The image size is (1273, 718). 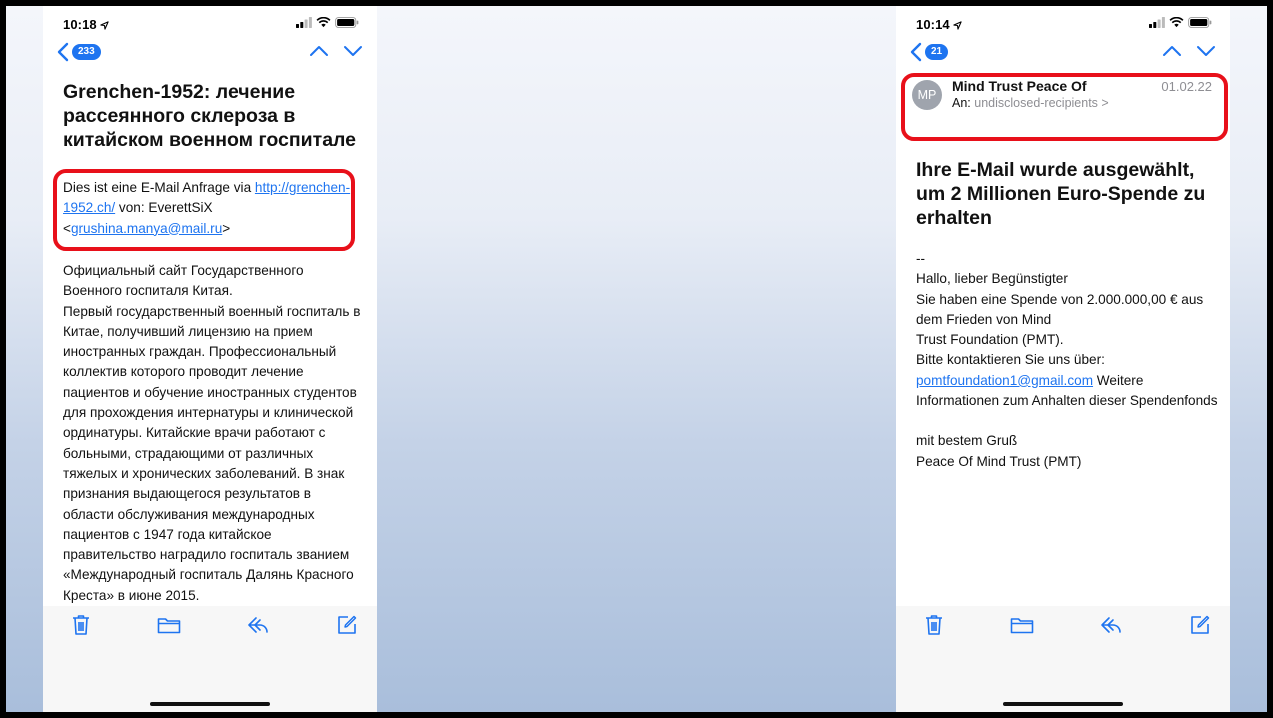 I want to click on status-time: 10:14, so click(x=939, y=24).